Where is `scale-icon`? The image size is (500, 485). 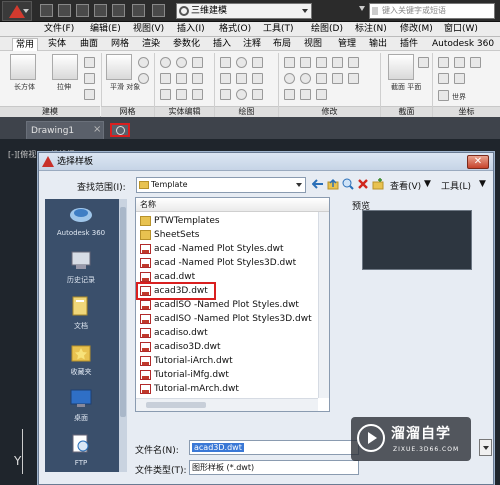 scale-icon is located at coordinates (337, 78).